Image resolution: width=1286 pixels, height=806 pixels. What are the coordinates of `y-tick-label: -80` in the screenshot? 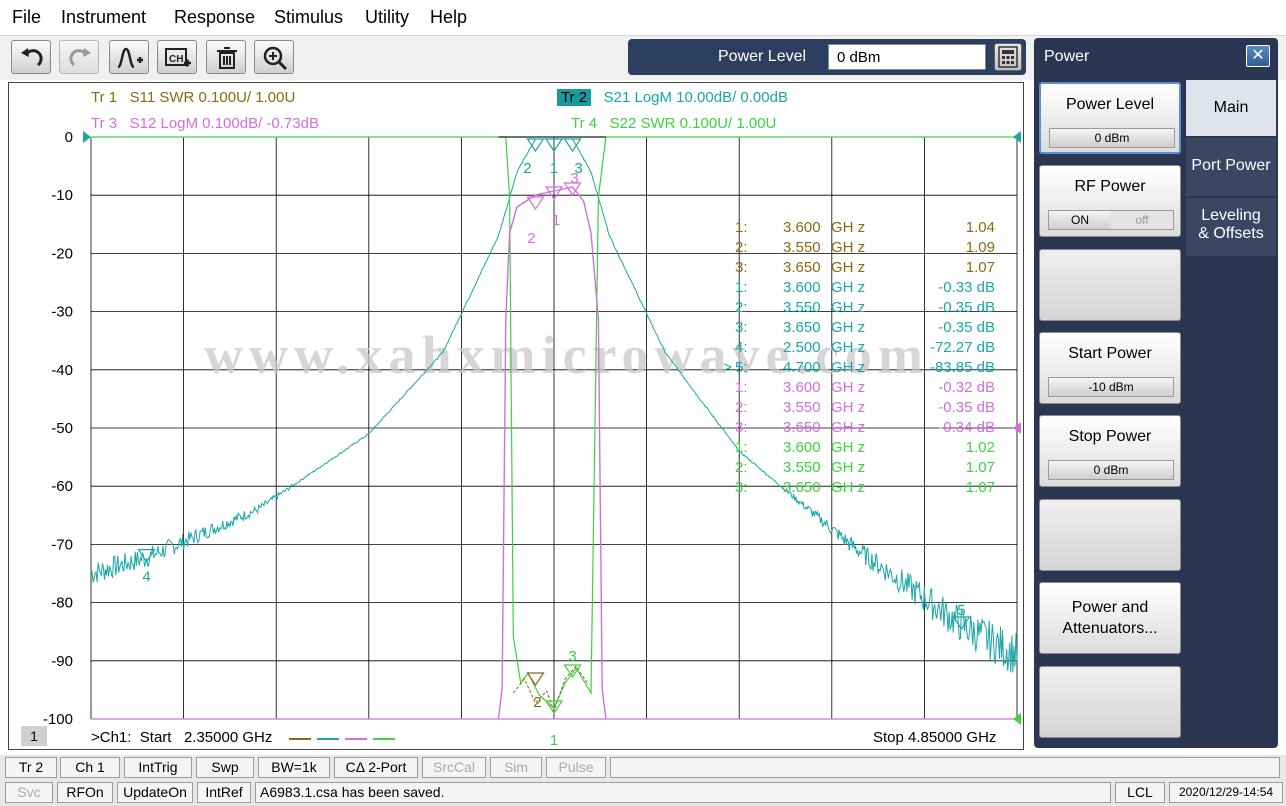 It's located at (62, 603).